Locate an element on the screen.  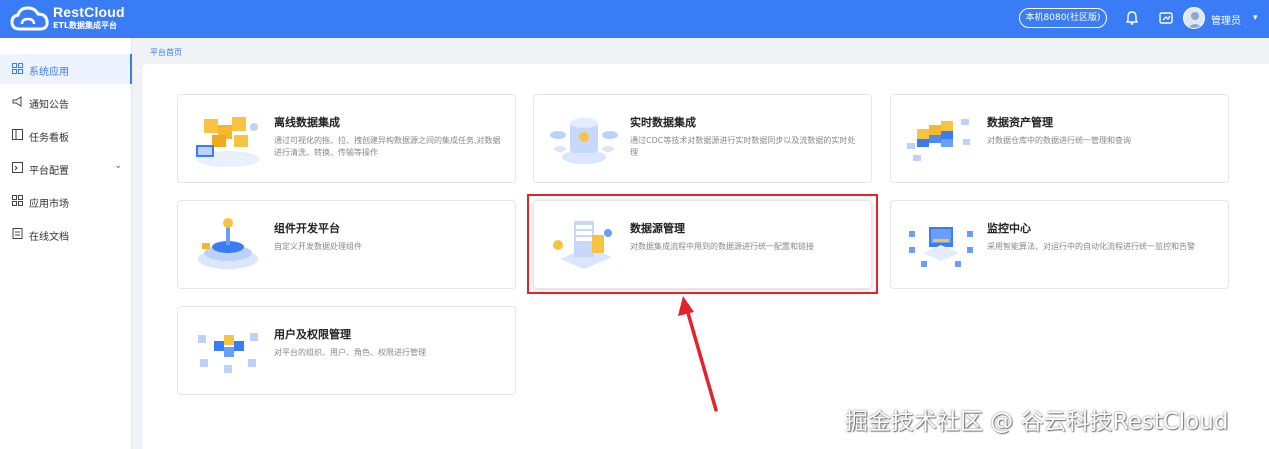
logo: RestCloud ETL数据集成平台 is located at coordinates (75, 19).